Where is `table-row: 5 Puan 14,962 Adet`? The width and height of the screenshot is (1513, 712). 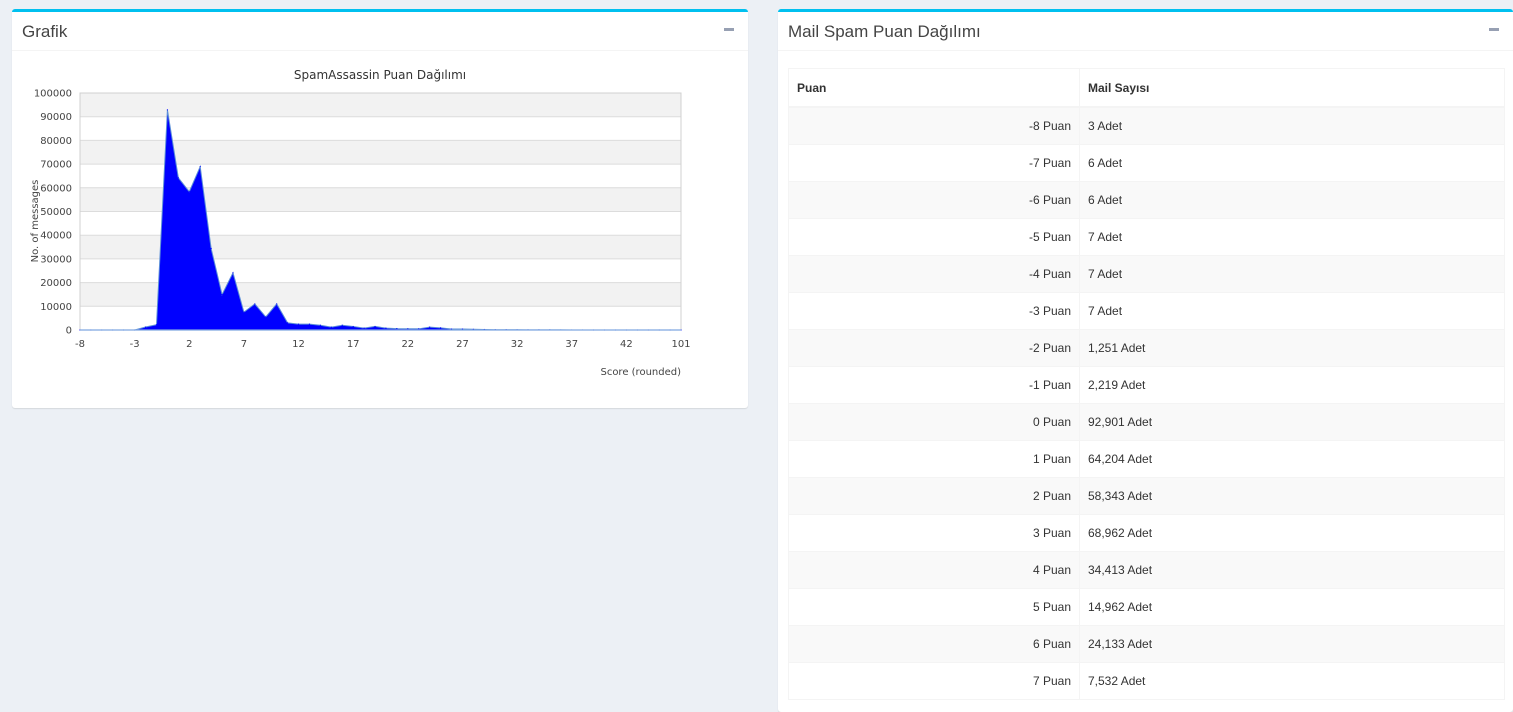 table-row: 5 Puan 14,962 Adet is located at coordinates (1146, 607).